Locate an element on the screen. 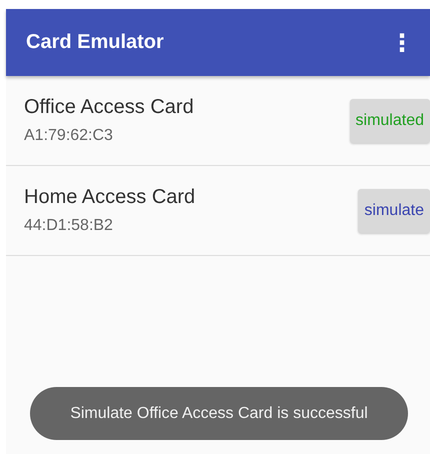 Image resolution: width=430 pixels, height=454 pixels. simulate-button: simulate is located at coordinates (394, 210).